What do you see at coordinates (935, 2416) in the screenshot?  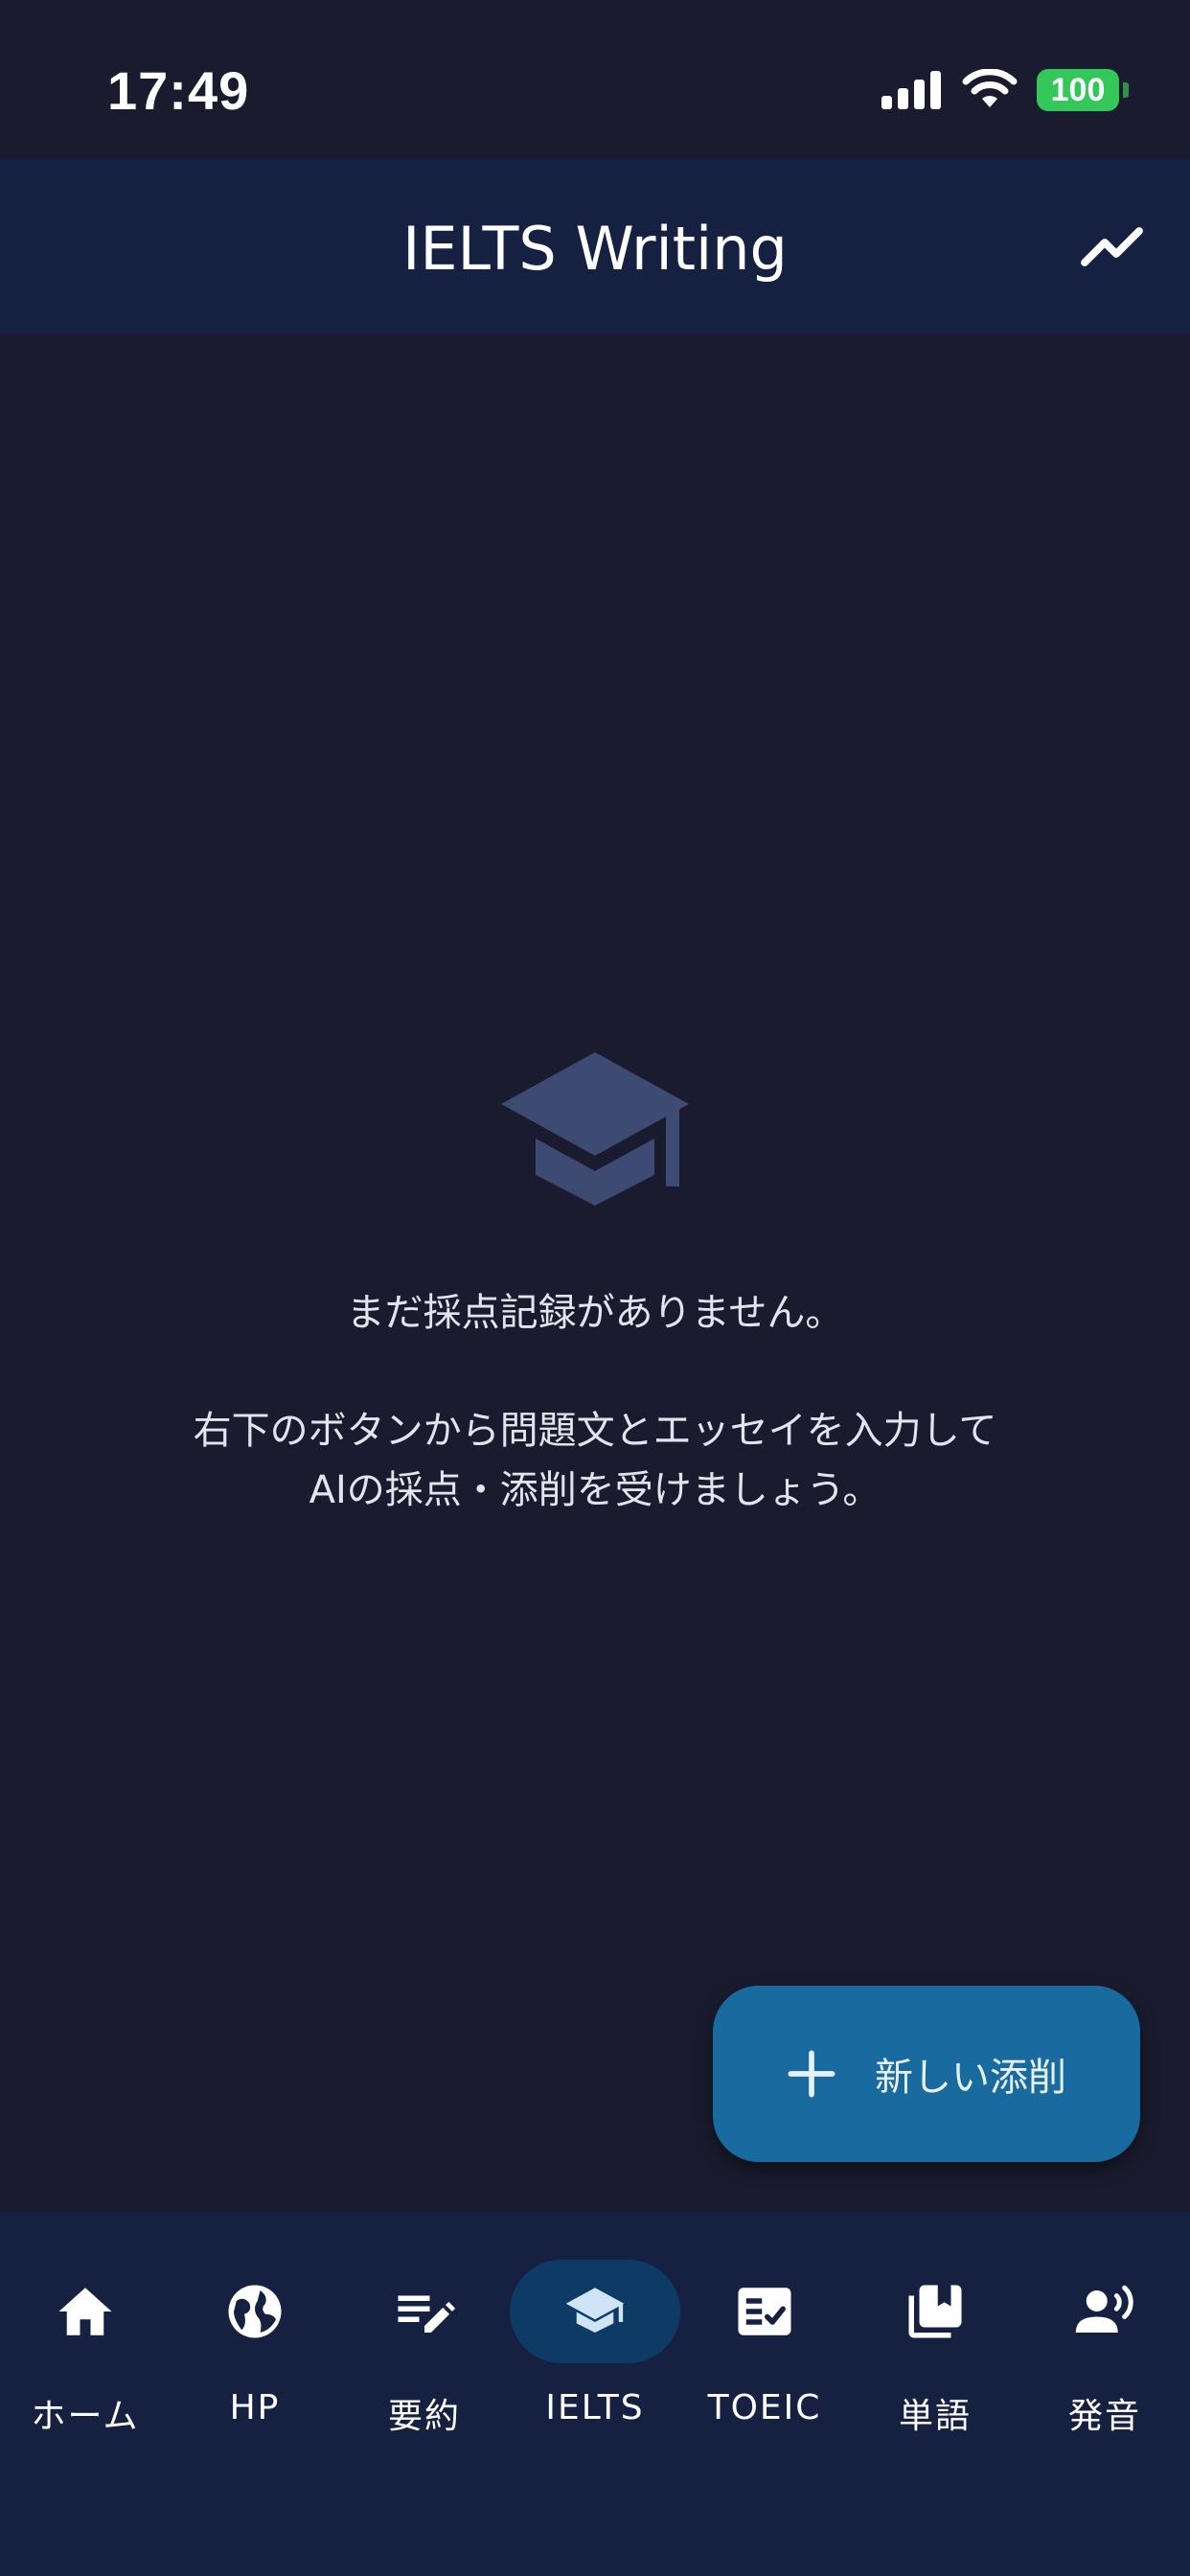 I see `nav-label-vocabulary: 単語` at bounding box center [935, 2416].